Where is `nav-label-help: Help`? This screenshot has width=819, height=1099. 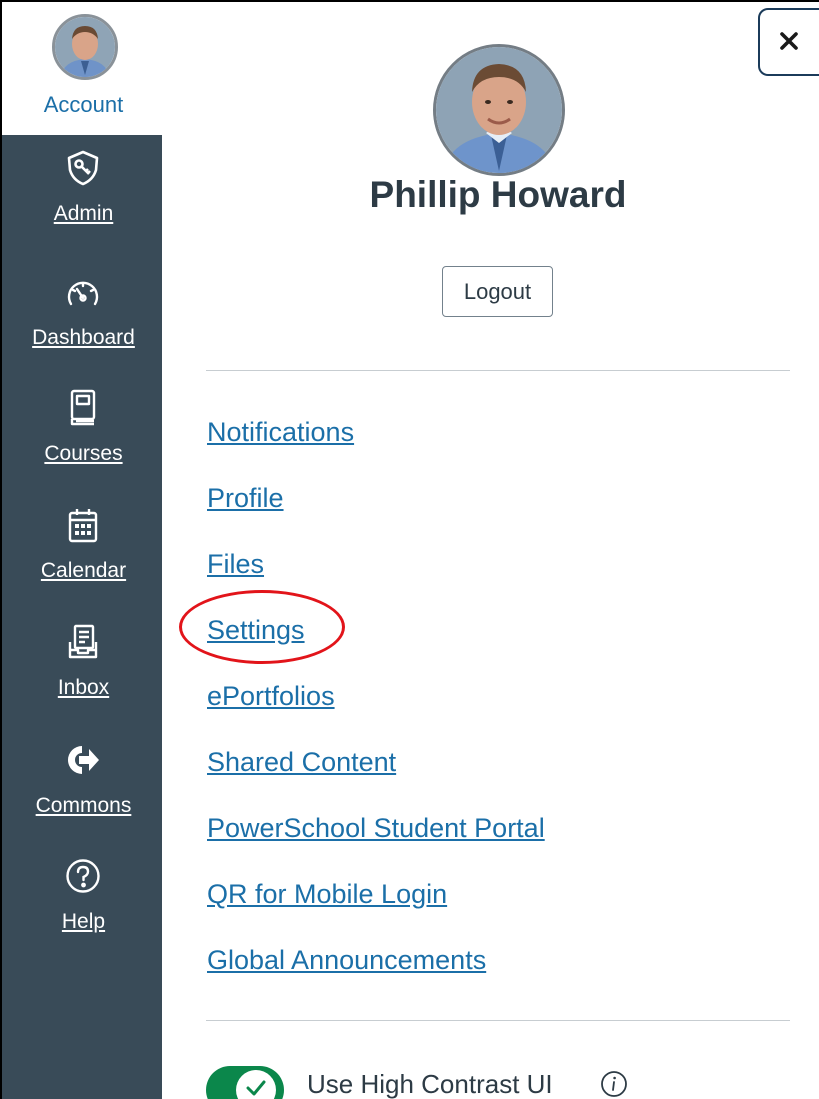
nav-label-help: Help is located at coordinates (83, 921).